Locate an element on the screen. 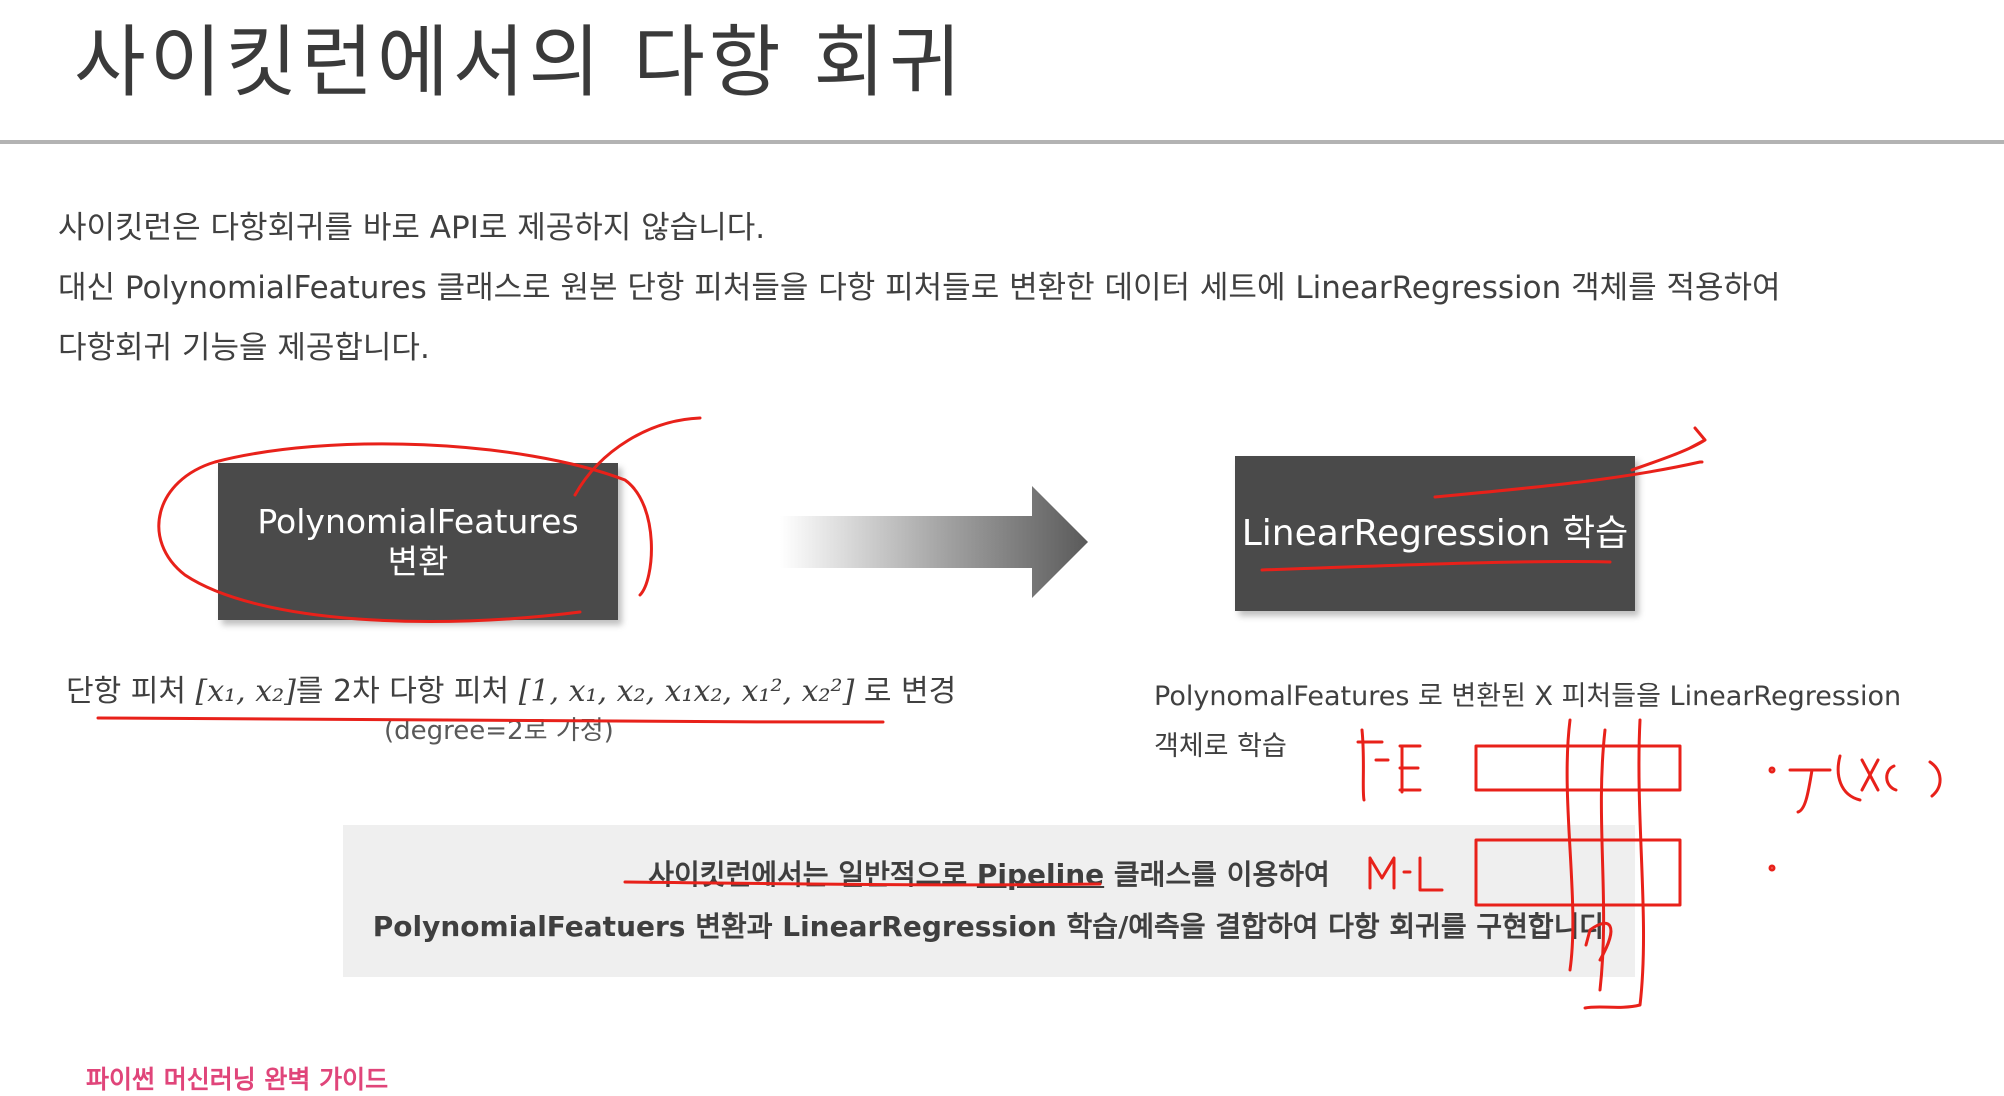 Image resolution: width=2004 pixels, height=1096 pixels. pipeline-note-line1-pre: 사이킷런에서는 일반적으로 is located at coordinates (812, 874).